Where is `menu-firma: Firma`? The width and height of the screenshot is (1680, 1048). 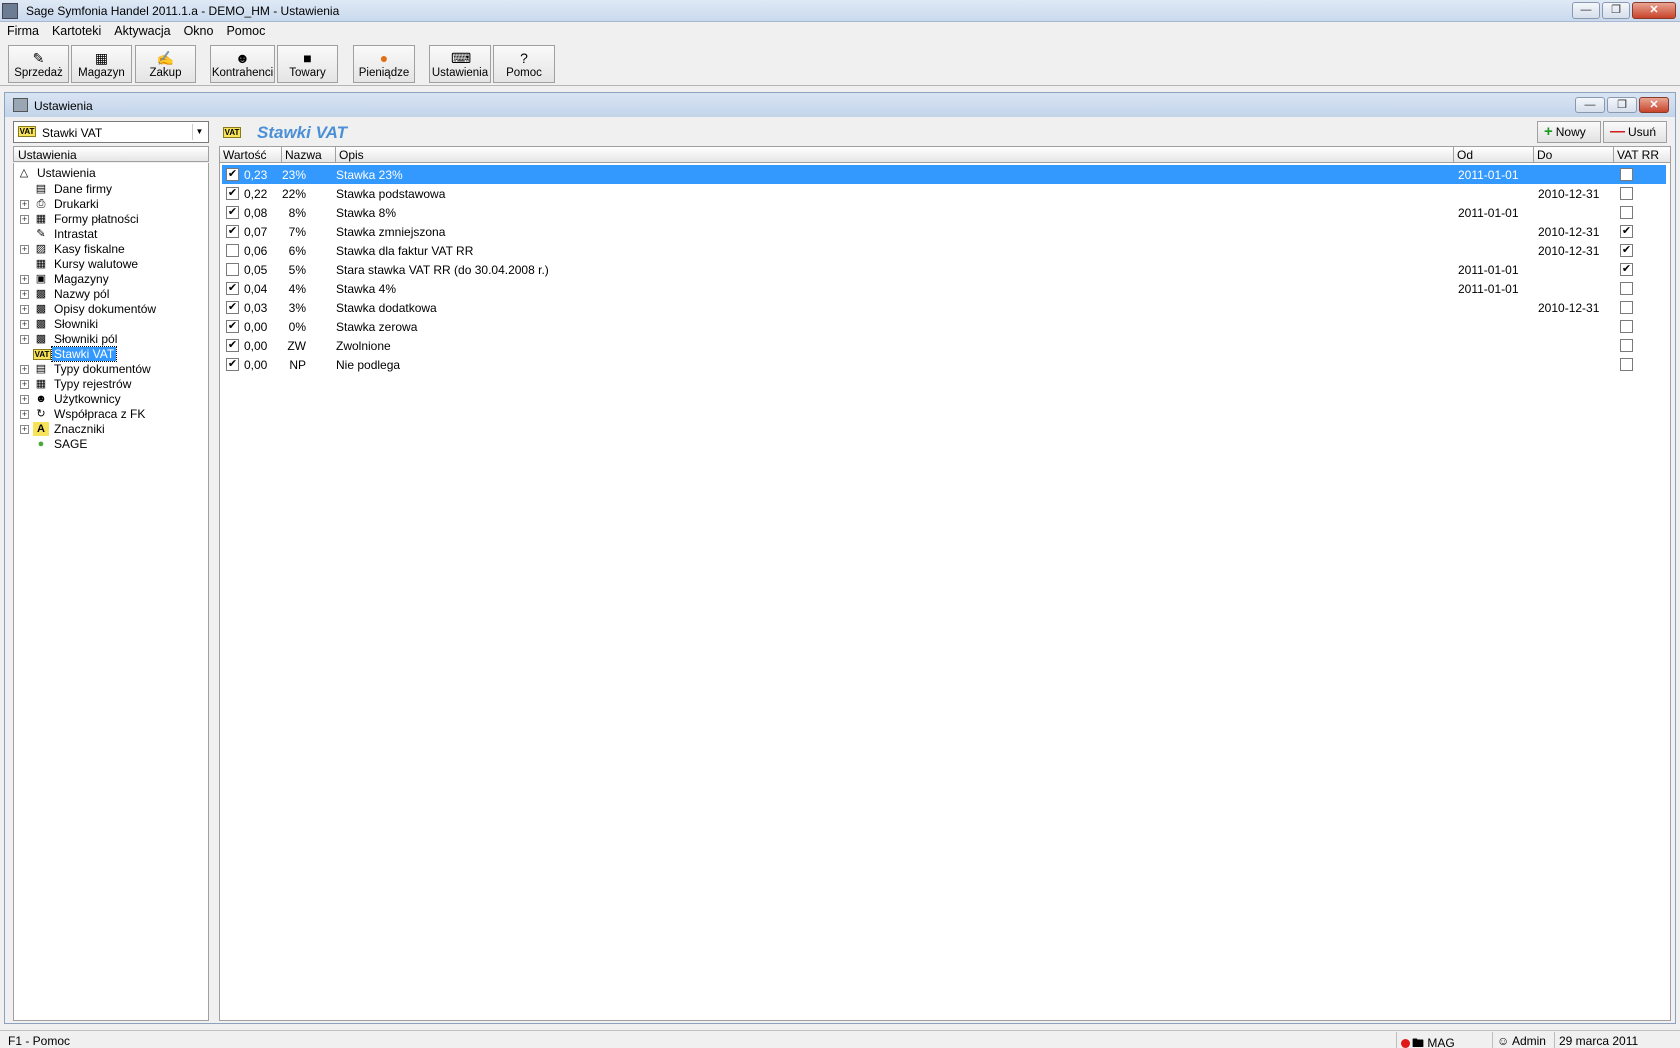
menu-firma: Firma is located at coordinates (22, 30).